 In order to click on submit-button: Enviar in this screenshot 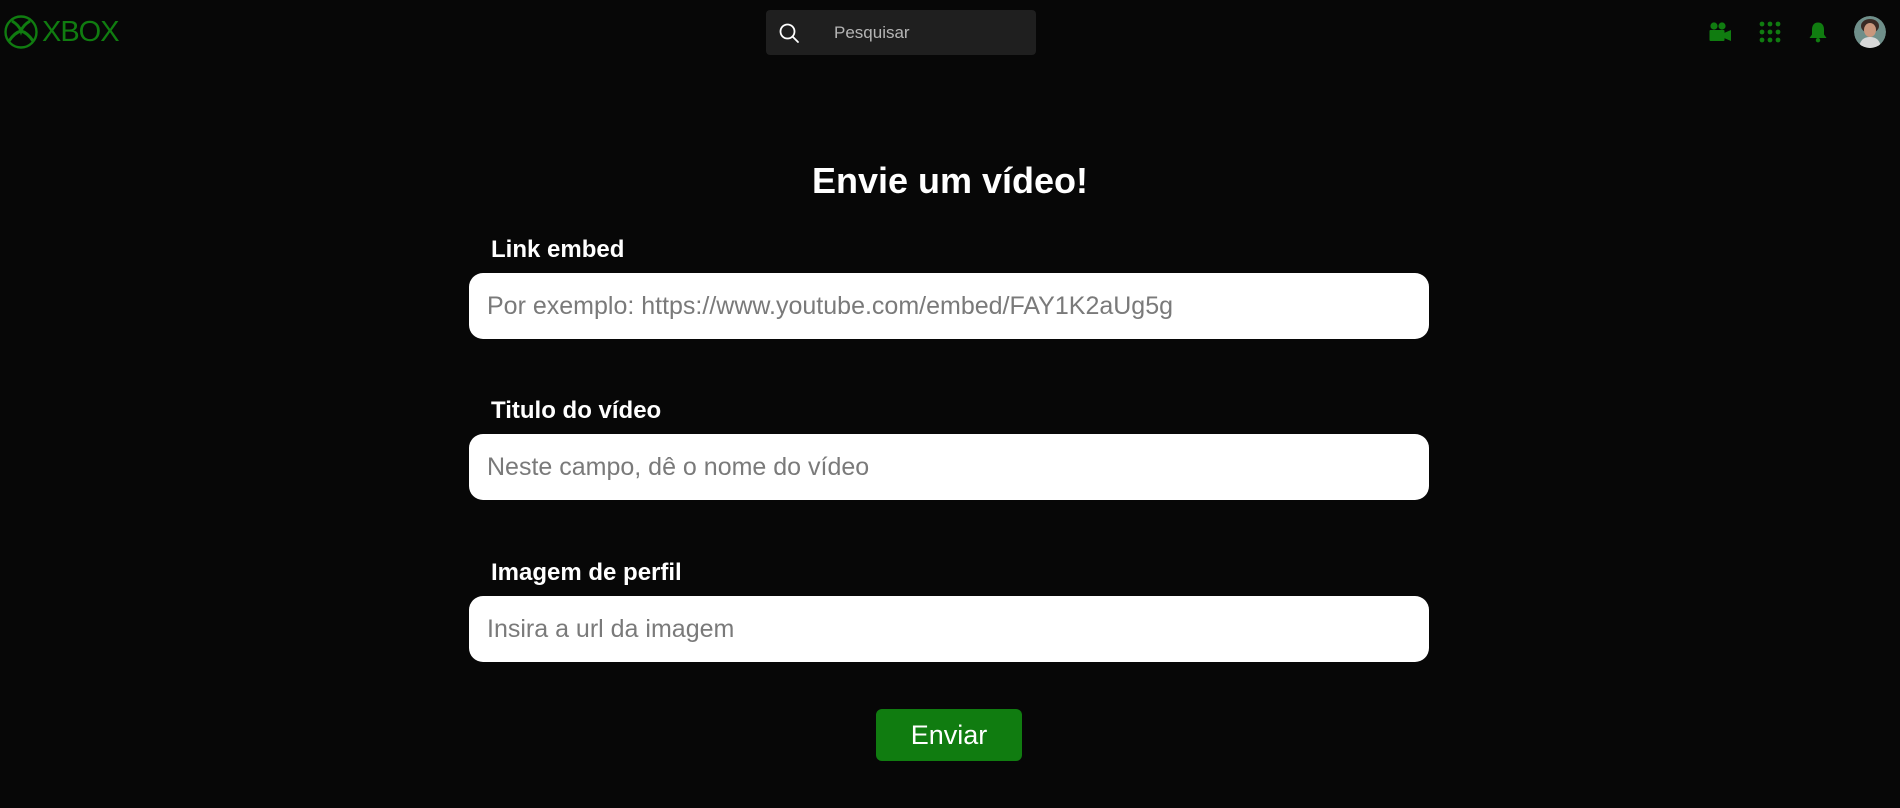, I will do `click(949, 735)`.